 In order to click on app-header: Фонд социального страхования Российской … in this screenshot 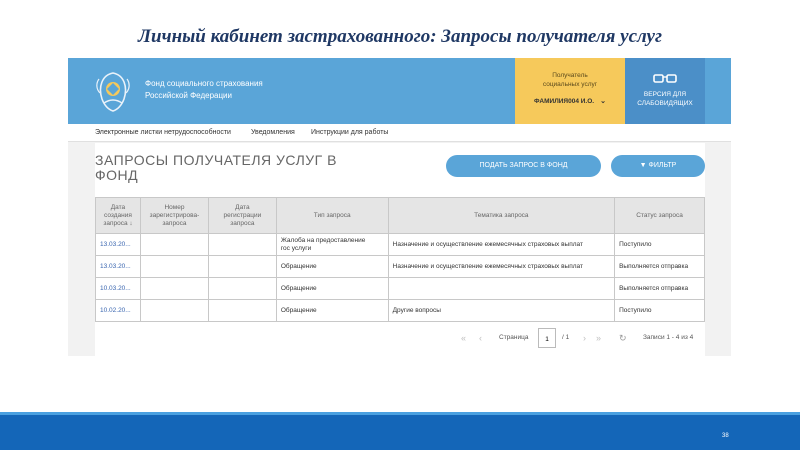, I will do `click(399, 91)`.